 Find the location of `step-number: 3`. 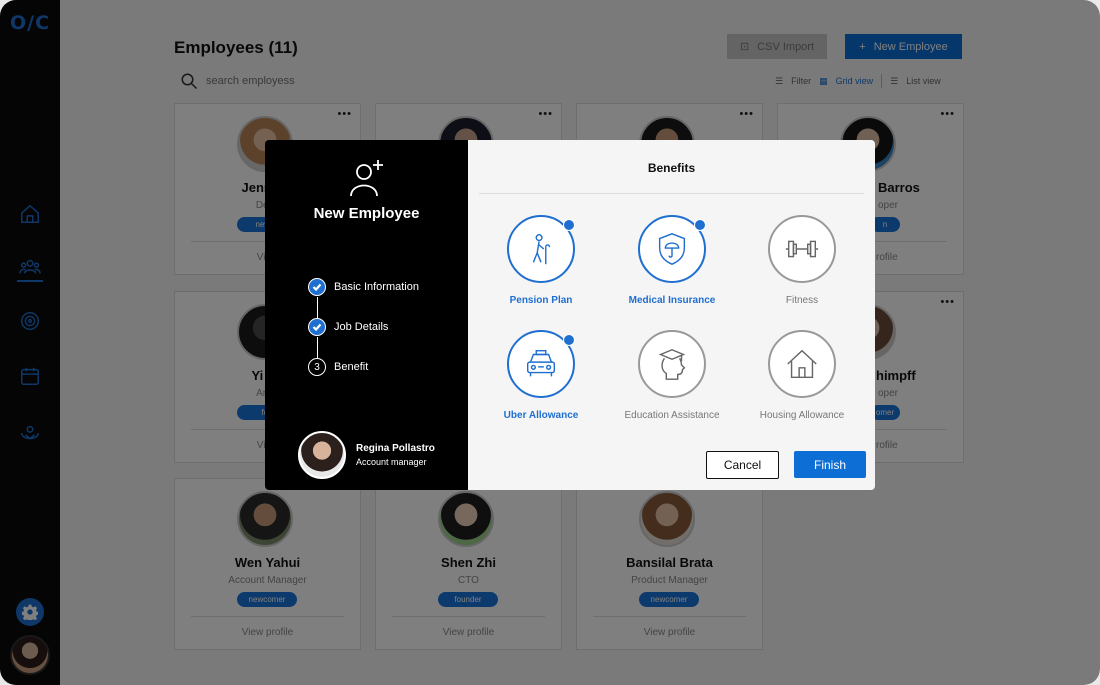

step-number: 3 is located at coordinates (317, 367).